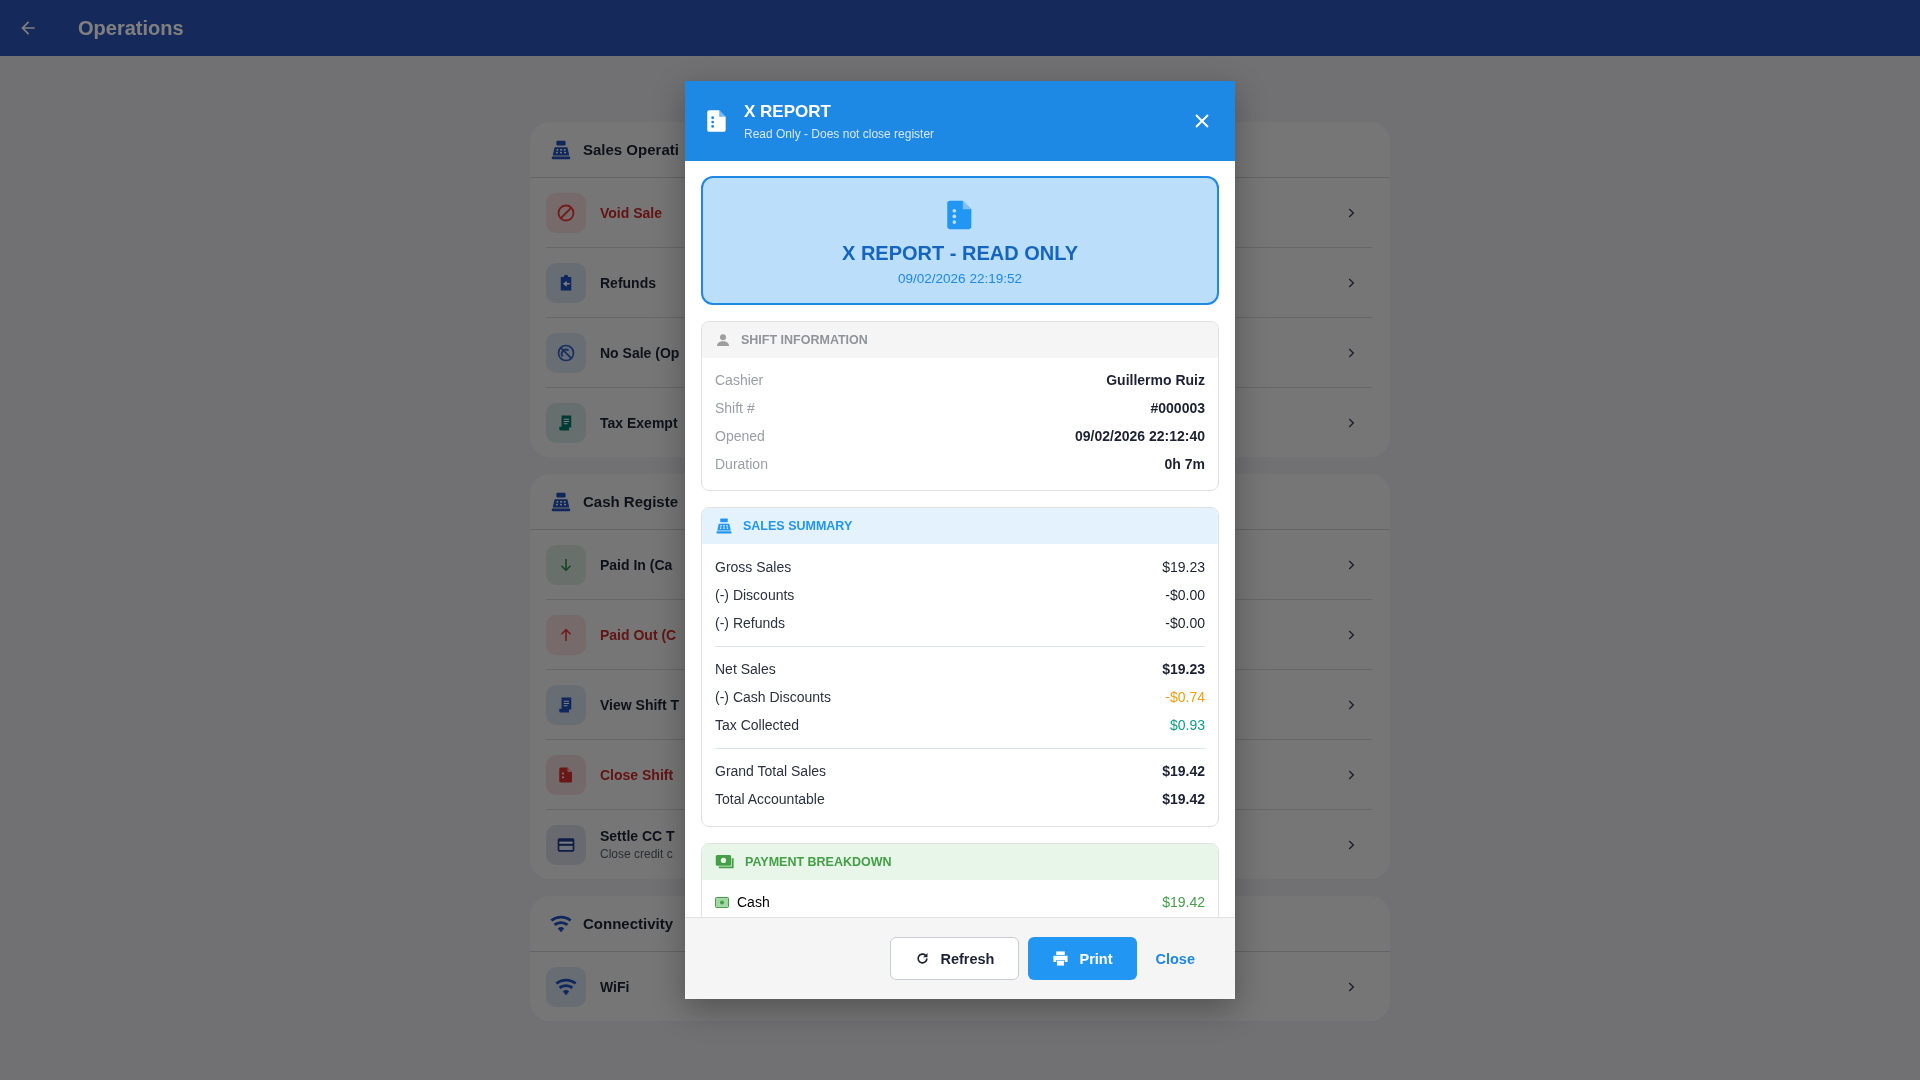 Image resolution: width=1920 pixels, height=1080 pixels. What do you see at coordinates (636, 564) in the screenshot?
I see `menu-item-label: Paid In (Ca` at bounding box center [636, 564].